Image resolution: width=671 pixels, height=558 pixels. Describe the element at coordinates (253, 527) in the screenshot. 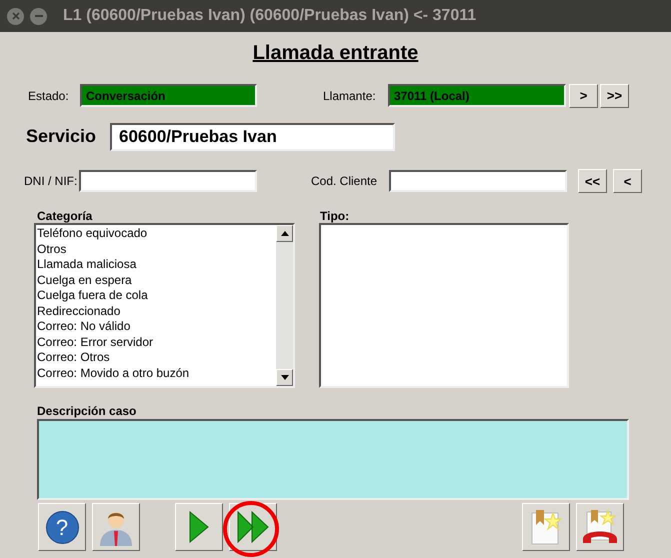

I see `fast-forward-icon` at that location.